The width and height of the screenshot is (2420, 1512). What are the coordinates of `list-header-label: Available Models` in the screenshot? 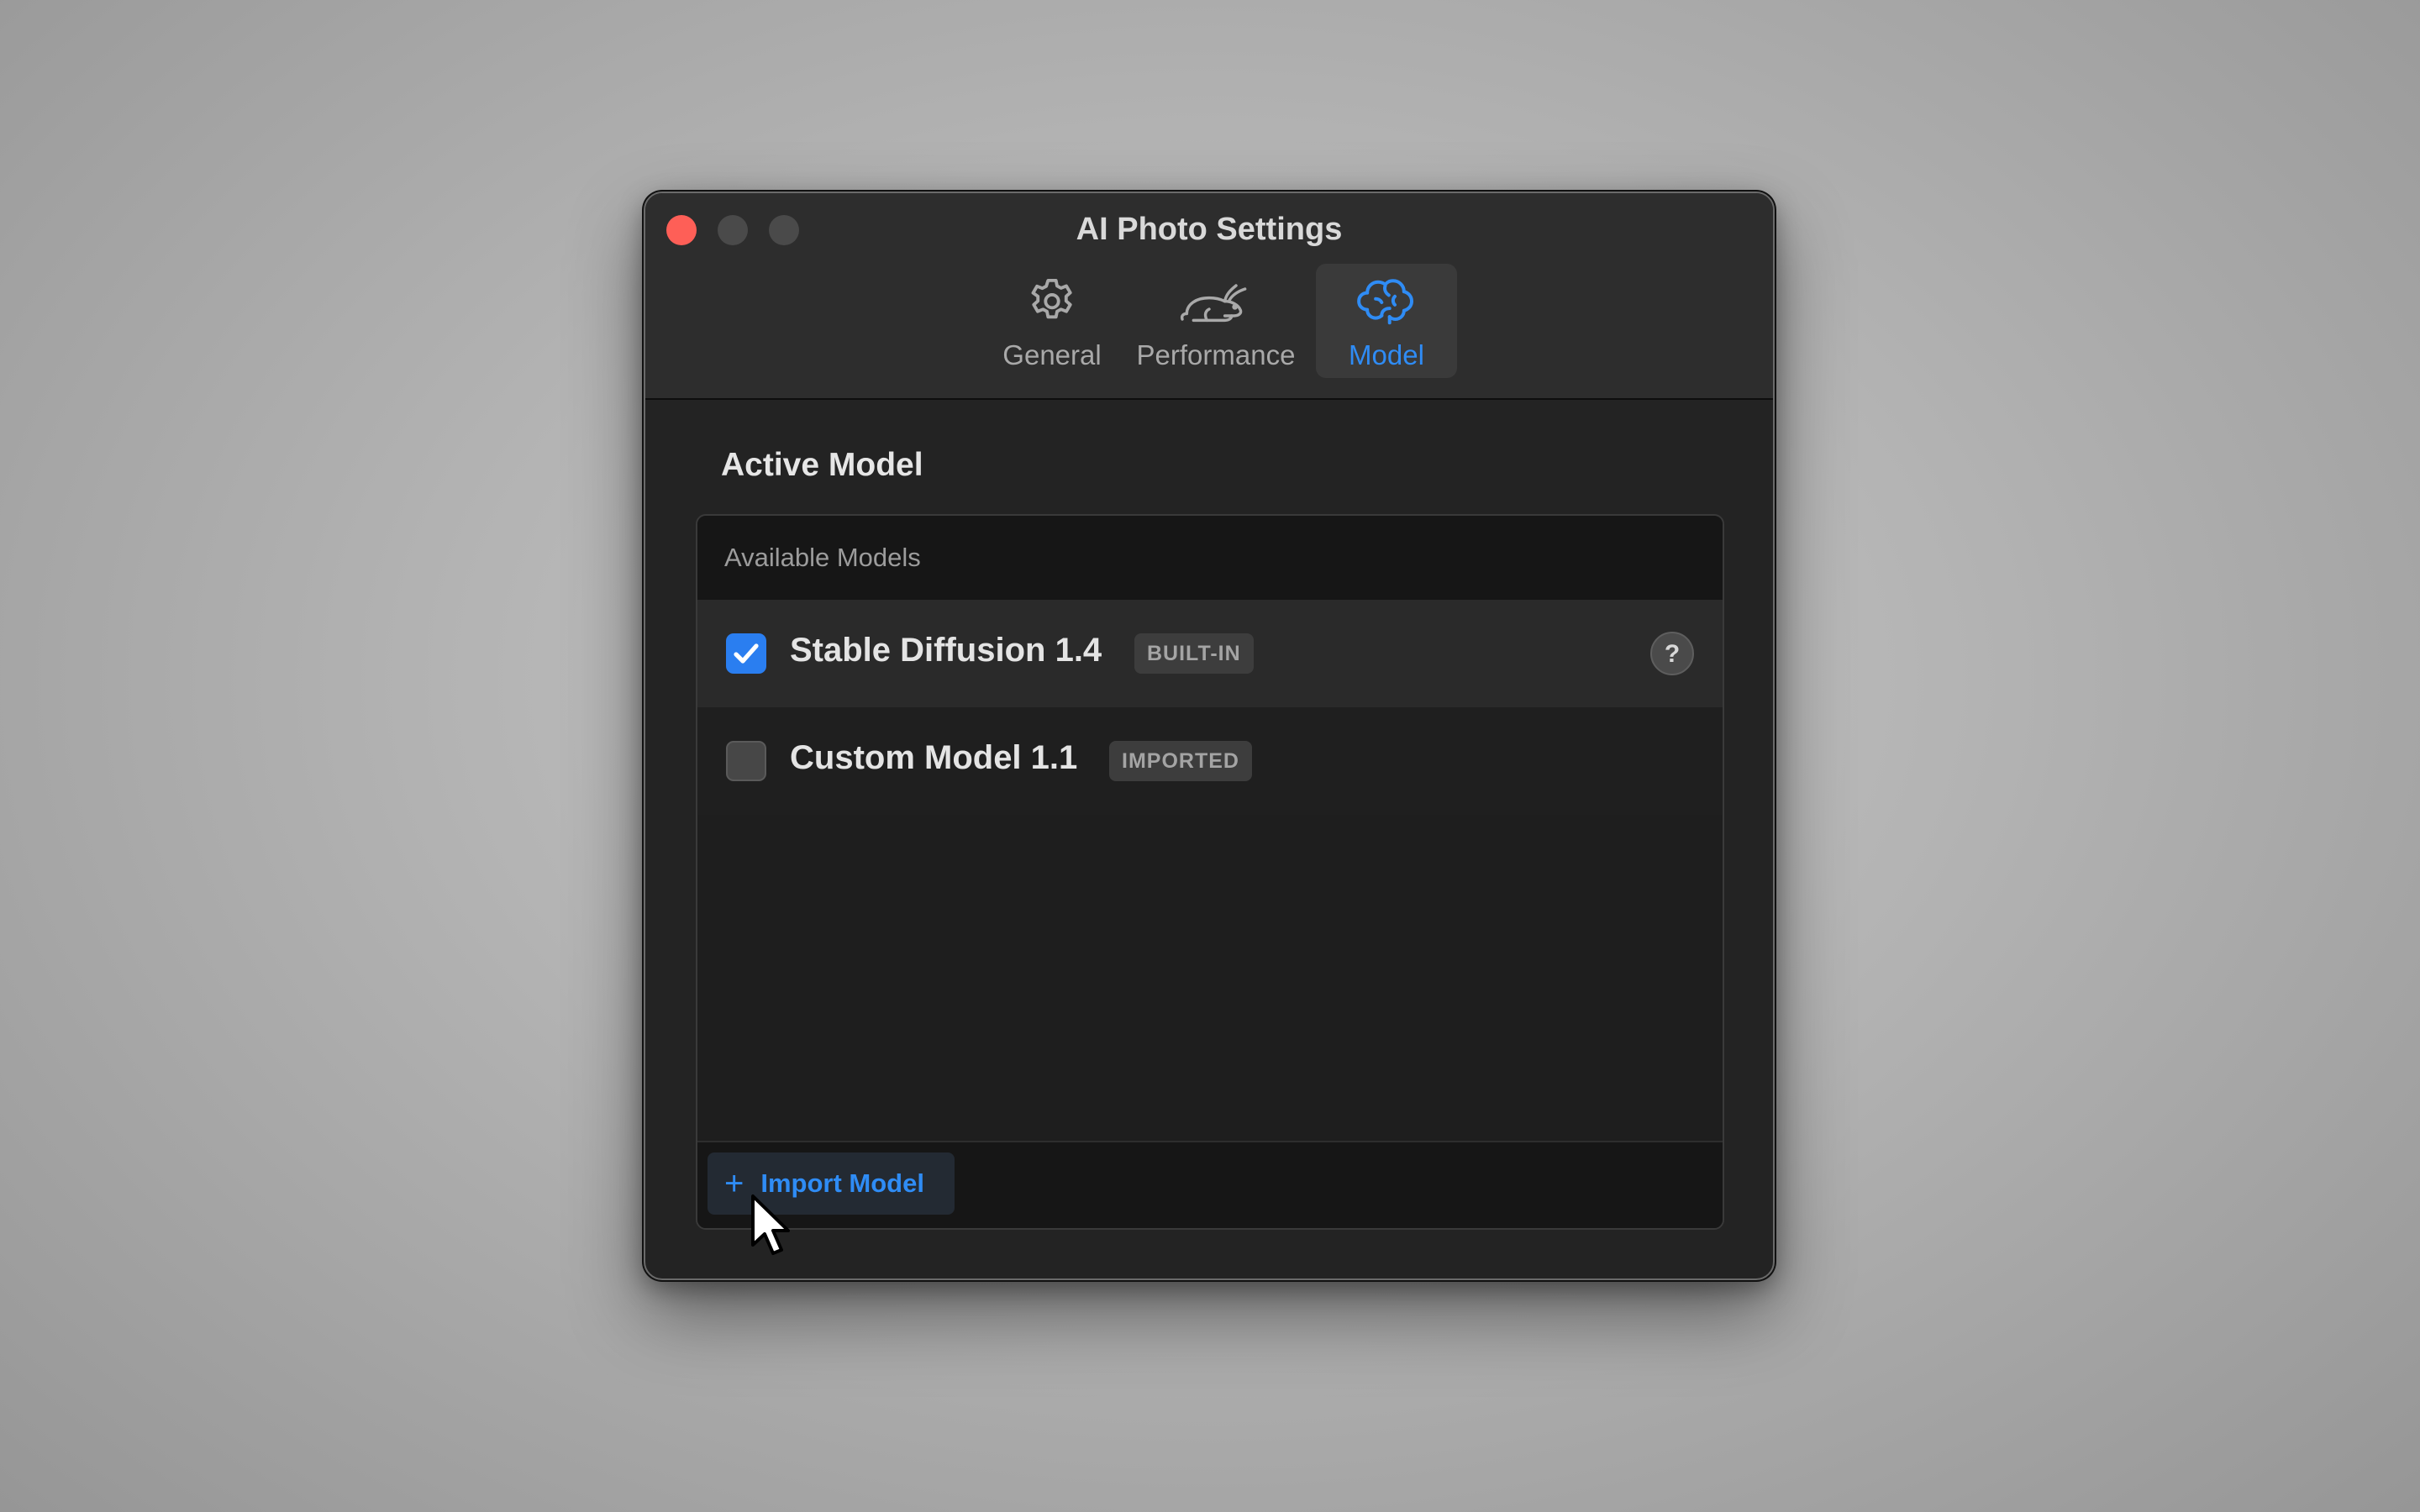 It's located at (823, 557).